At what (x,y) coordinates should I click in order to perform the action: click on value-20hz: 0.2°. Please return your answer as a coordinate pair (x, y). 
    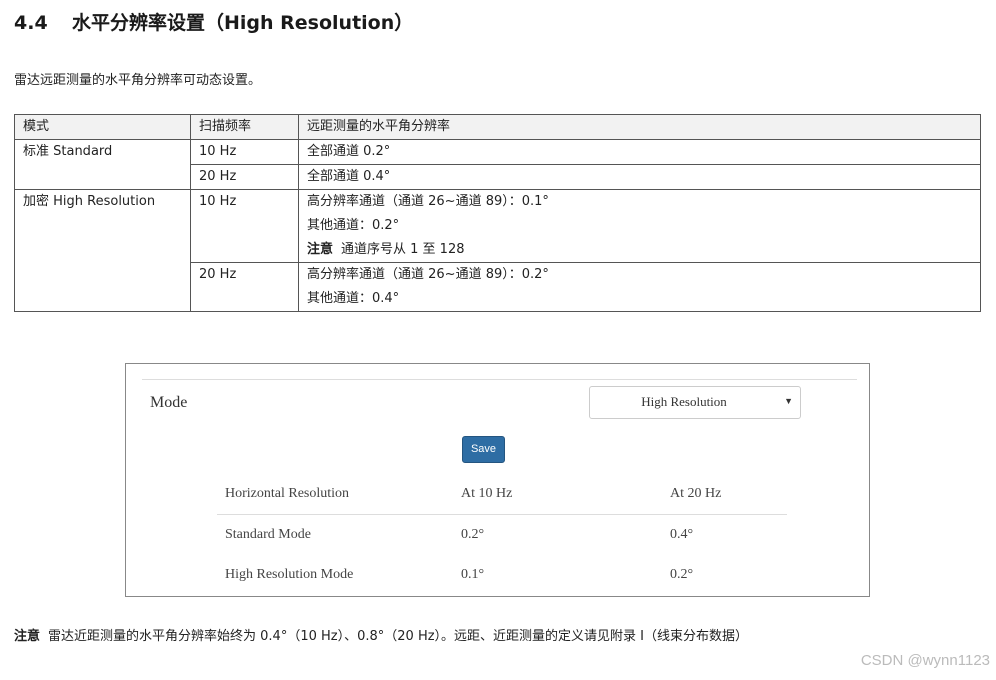
    Looking at the image, I should click on (682, 574).